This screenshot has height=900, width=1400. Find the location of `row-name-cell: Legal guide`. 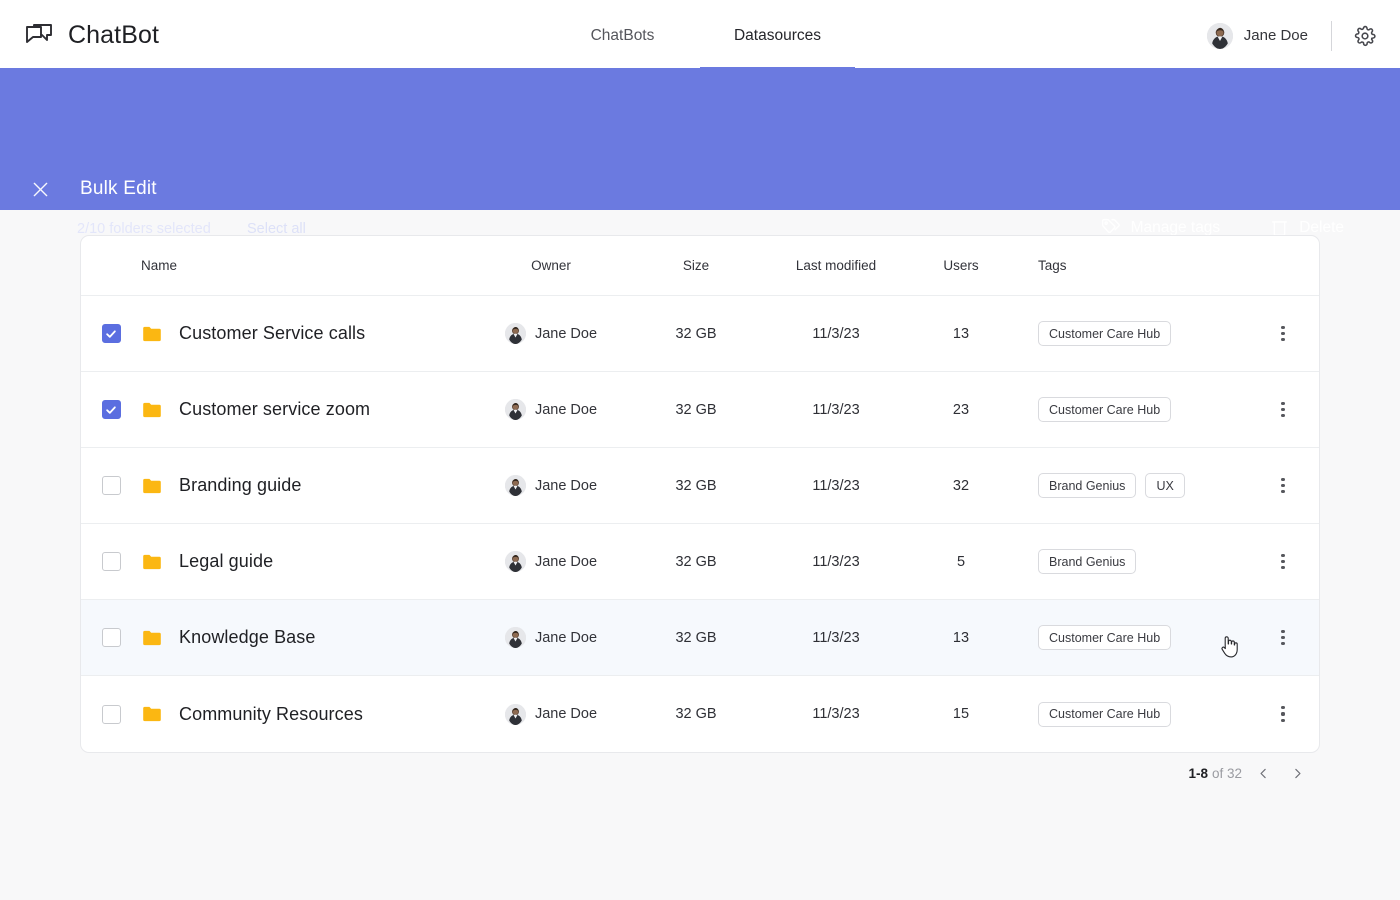

row-name-cell: Legal guide is located at coordinates (306, 562).